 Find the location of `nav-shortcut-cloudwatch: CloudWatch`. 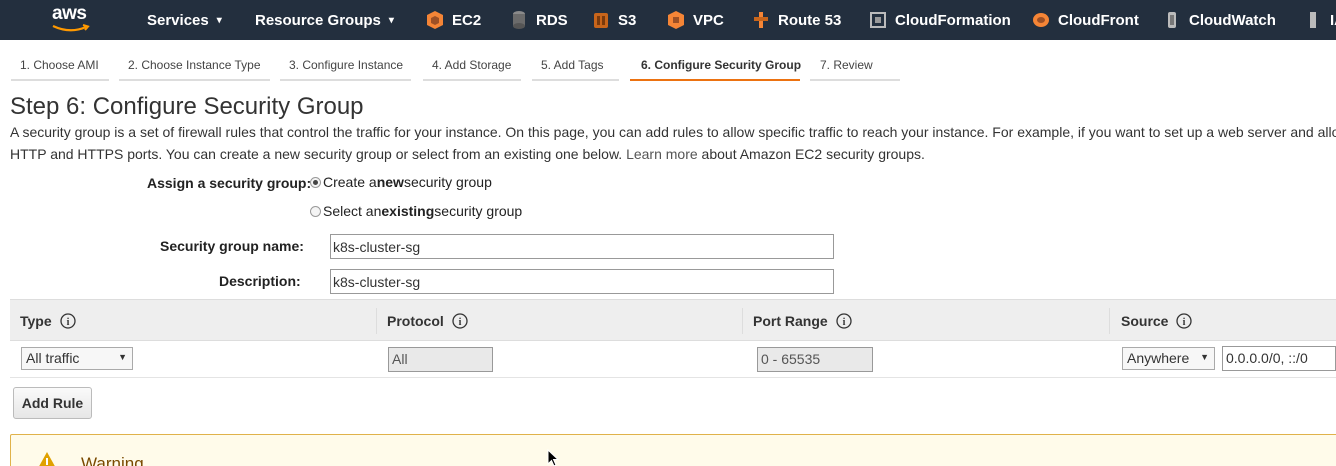

nav-shortcut-cloudwatch: CloudWatch is located at coordinates (1219, 20).